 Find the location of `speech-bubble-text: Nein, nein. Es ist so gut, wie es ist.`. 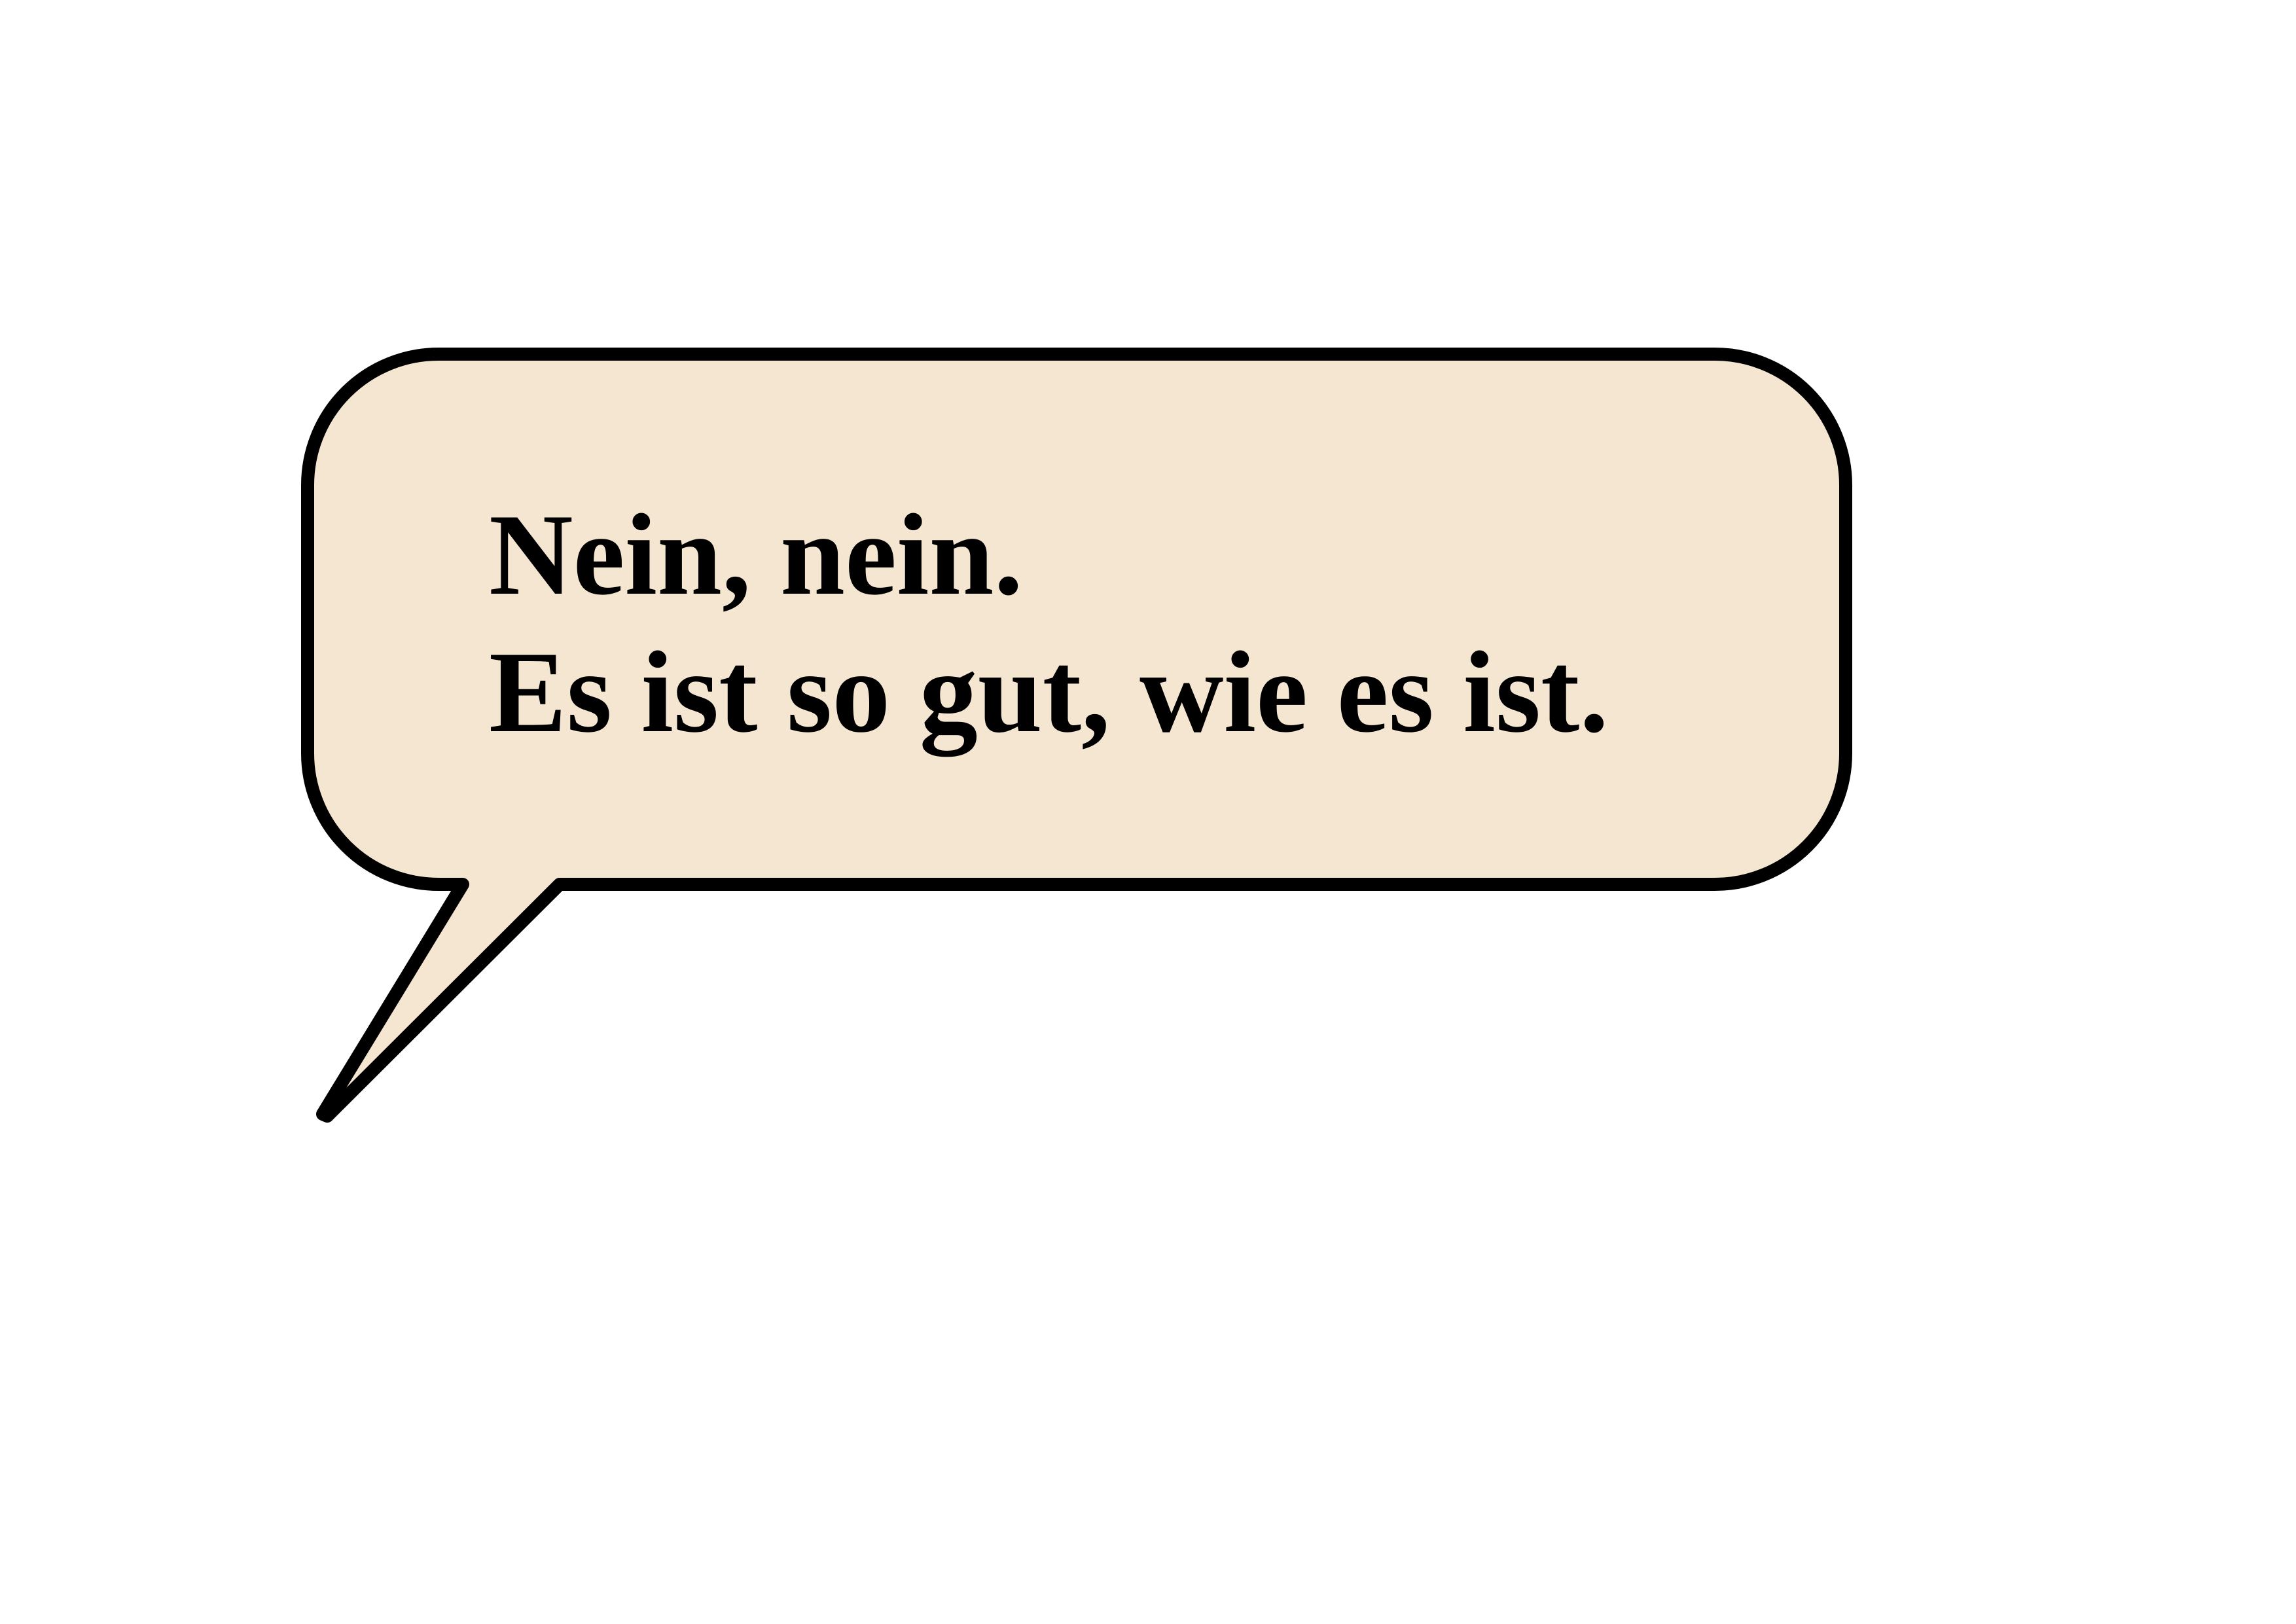

speech-bubble-text: Nein, nein. Es ist so gut, wie es ist. is located at coordinates (1049, 623).